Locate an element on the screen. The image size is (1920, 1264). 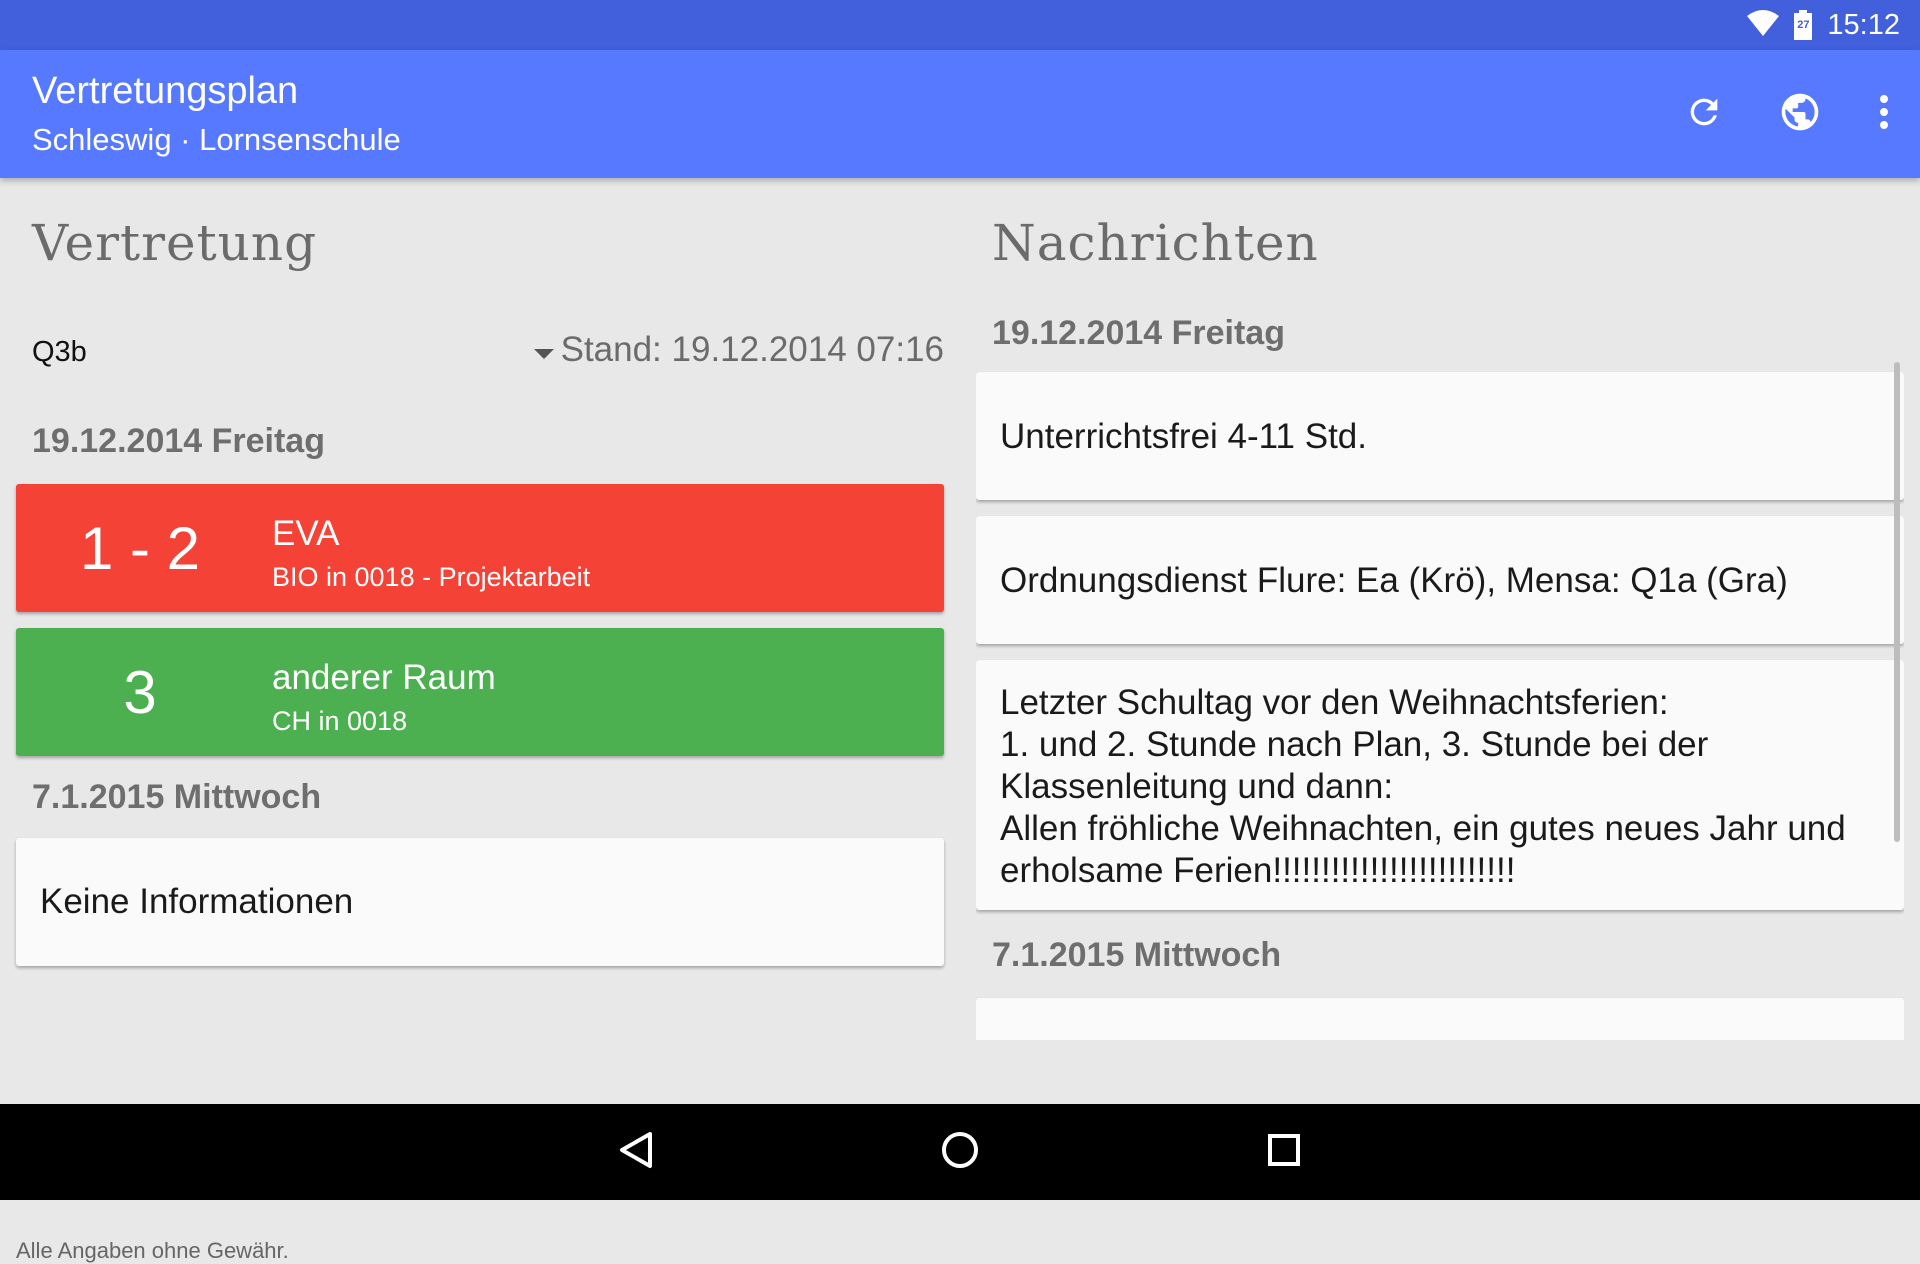
substitution-card: 1 - 2 EVA BIO in 0018 - Projektarbeit is located at coordinates (480, 548).